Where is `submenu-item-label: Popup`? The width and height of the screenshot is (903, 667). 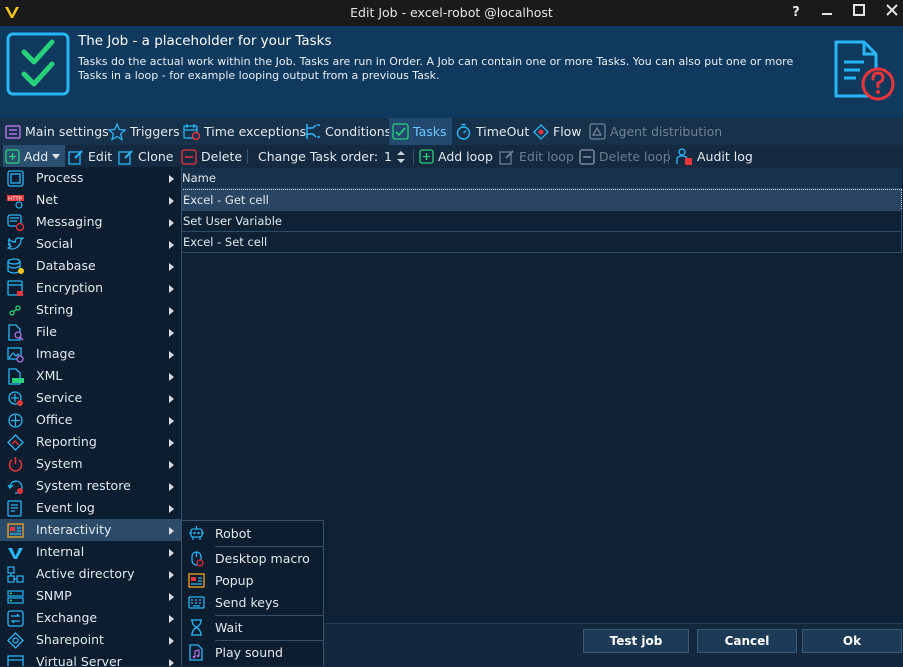
submenu-item-label: Popup is located at coordinates (234, 580).